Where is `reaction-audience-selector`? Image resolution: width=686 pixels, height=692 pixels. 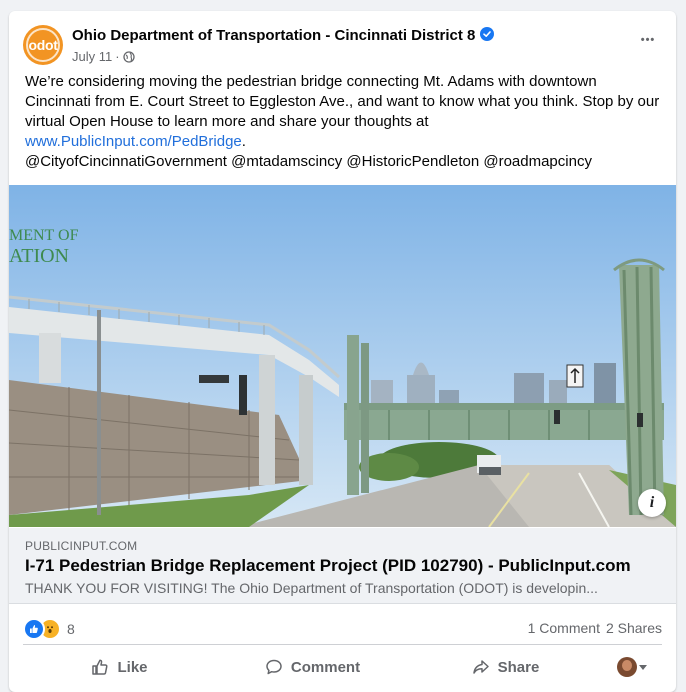
reaction-audience-selector is located at coordinates (632, 667).